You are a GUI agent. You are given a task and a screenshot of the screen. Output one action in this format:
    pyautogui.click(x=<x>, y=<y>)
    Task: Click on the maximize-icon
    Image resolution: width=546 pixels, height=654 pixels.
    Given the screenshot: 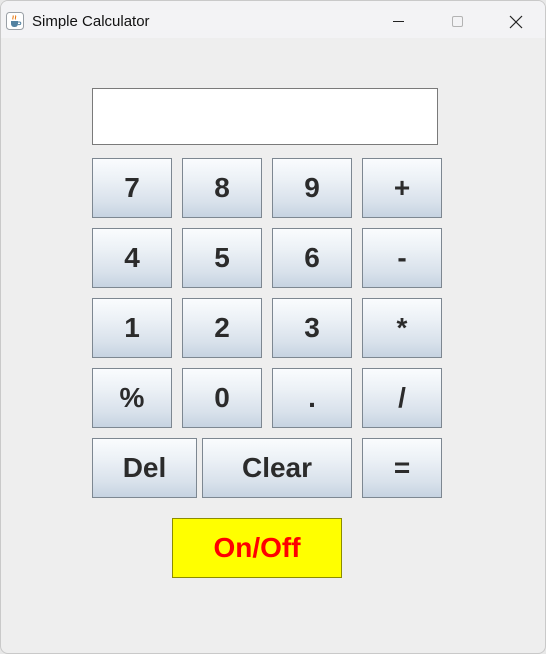 What is the action you would take?
    pyautogui.click(x=457, y=21)
    